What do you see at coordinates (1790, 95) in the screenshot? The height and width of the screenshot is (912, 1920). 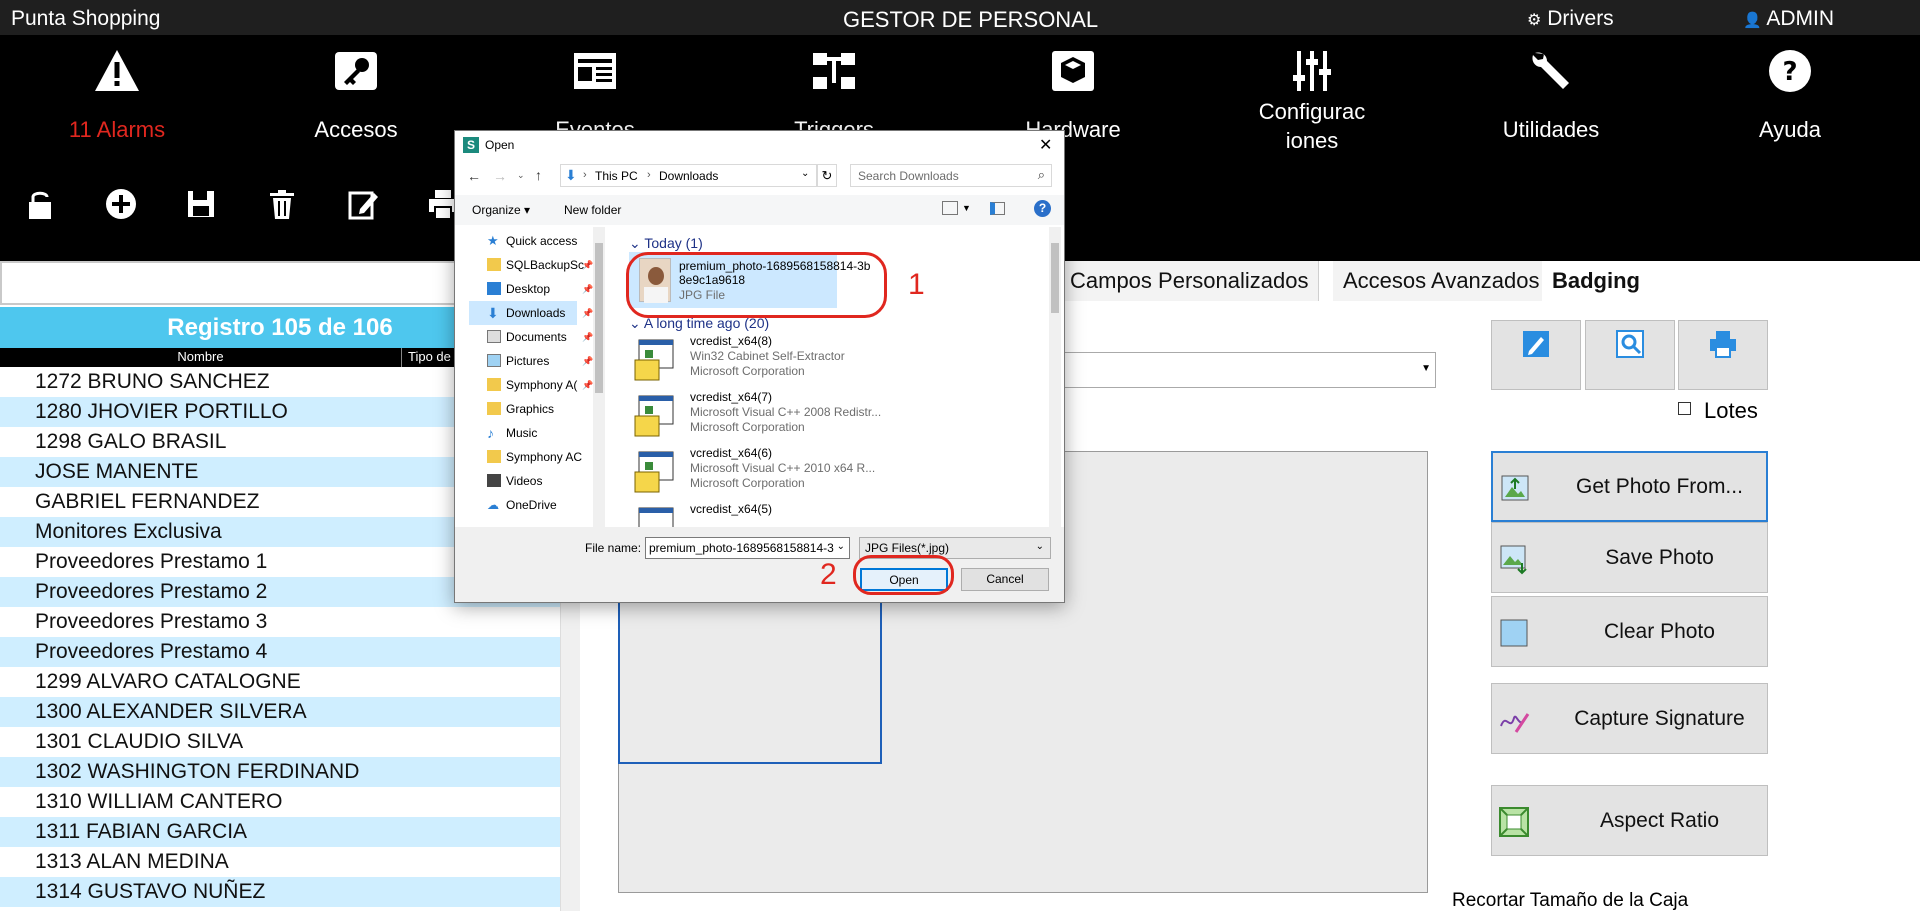 I see `ribbon-ayuda: ? Ayuda` at bounding box center [1790, 95].